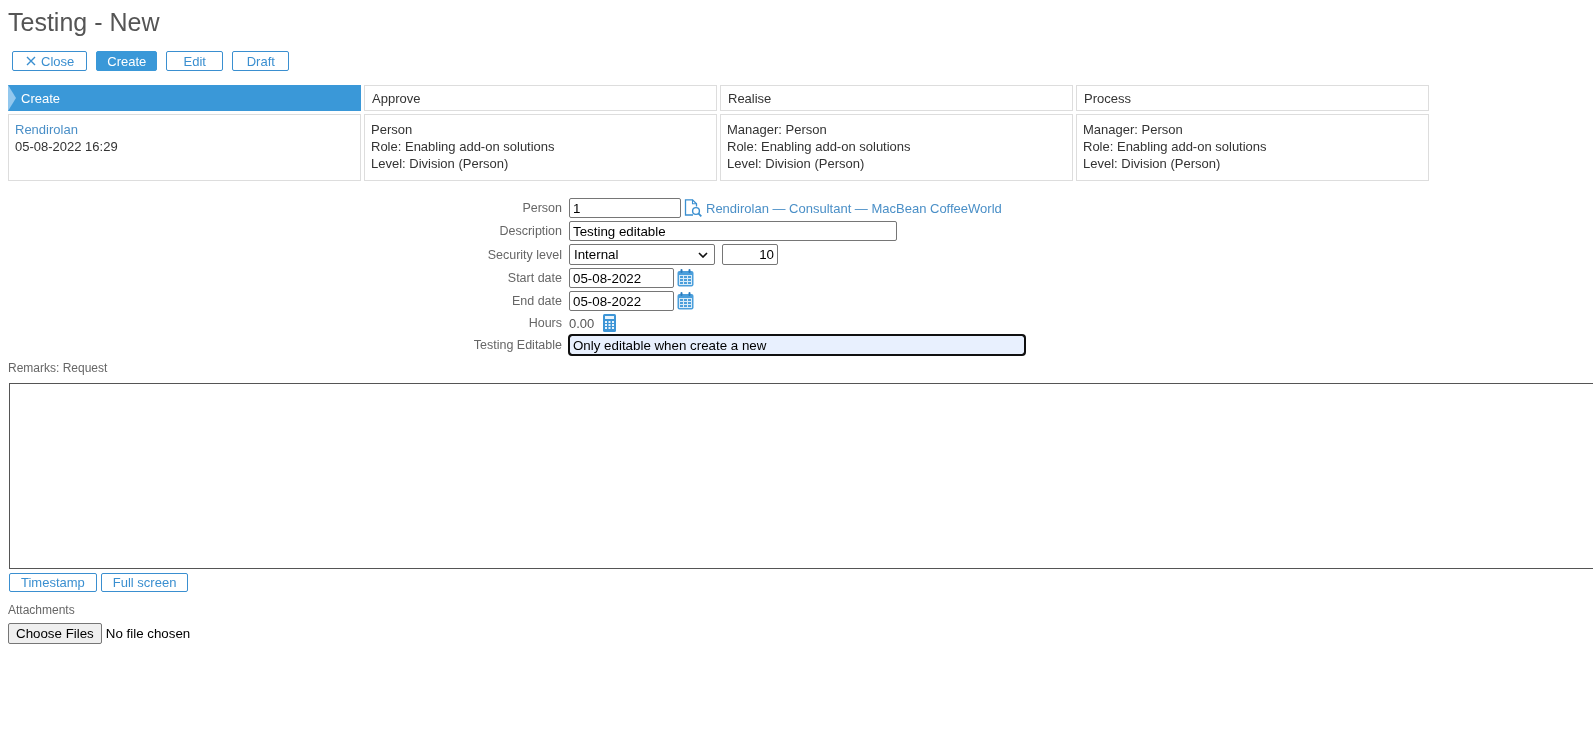 The width and height of the screenshot is (1593, 737). Describe the element at coordinates (642, 254) in the screenshot. I see `dropdown: Internal` at that location.